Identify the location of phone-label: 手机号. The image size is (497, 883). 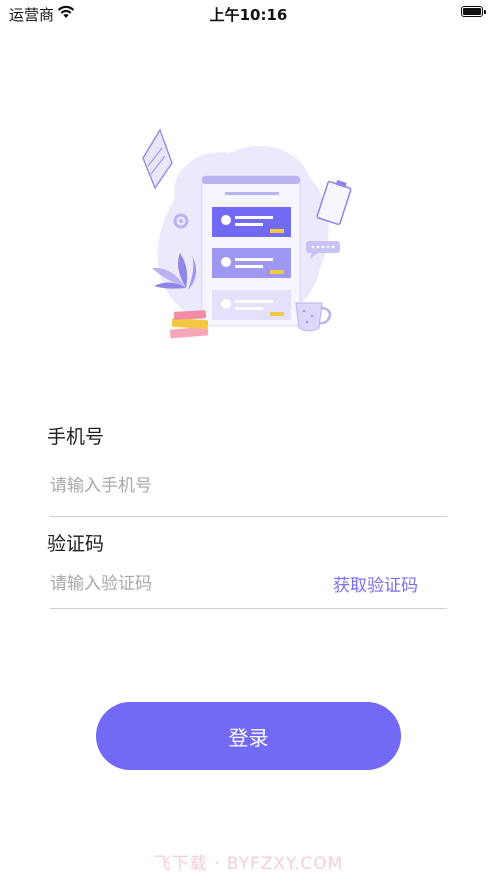
(76, 437).